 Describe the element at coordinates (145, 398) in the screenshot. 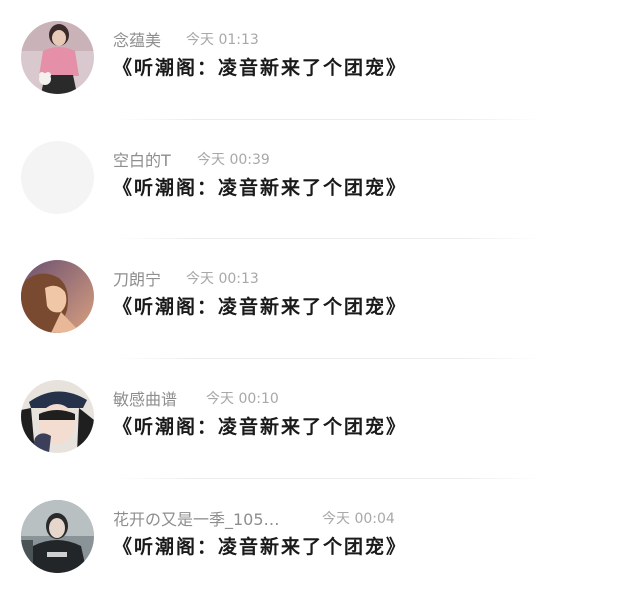

I see `username: 敏感曲谱` at that location.